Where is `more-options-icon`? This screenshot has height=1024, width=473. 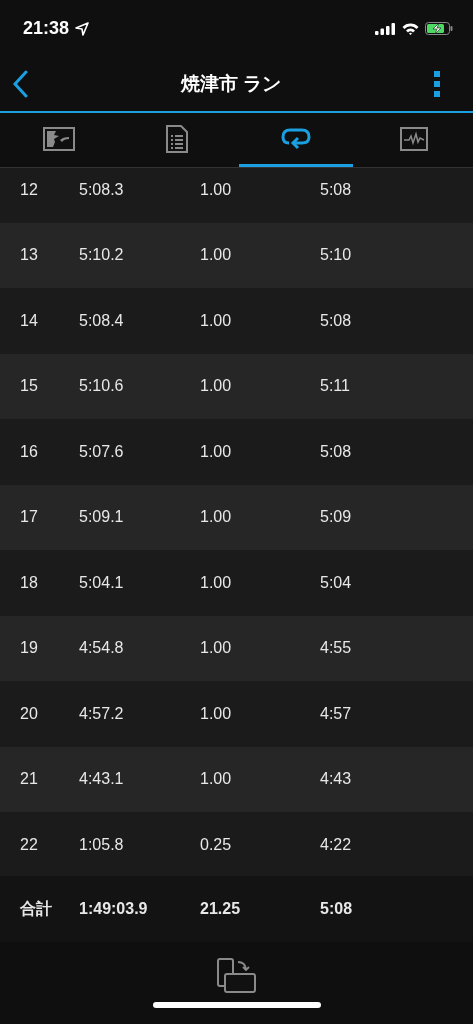 more-options-icon is located at coordinates (437, 84).